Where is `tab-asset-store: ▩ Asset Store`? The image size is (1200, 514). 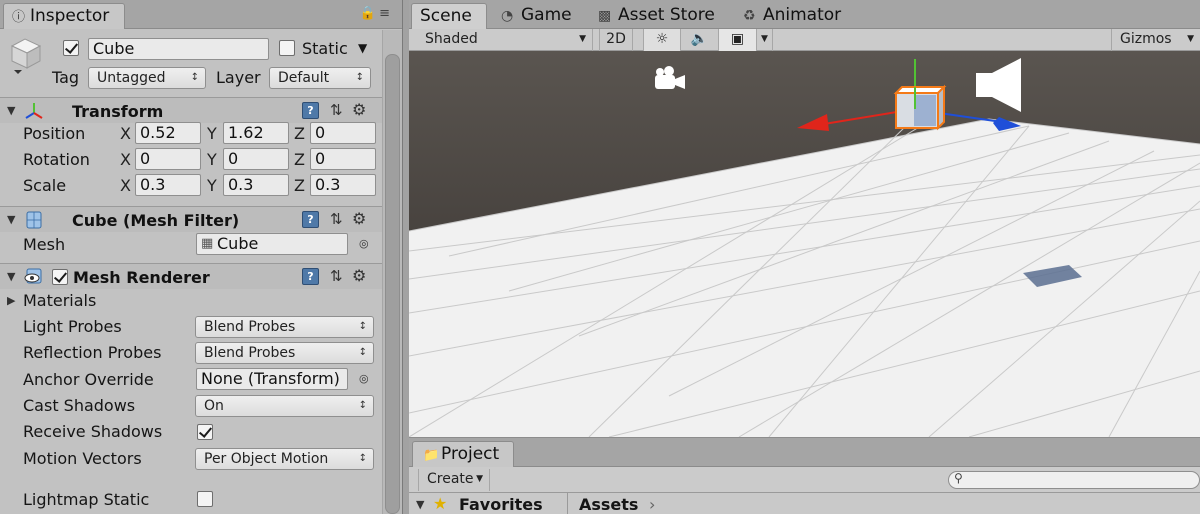
tab-asset-store: ▩ Asset Store is located at coordinates (656, 16).